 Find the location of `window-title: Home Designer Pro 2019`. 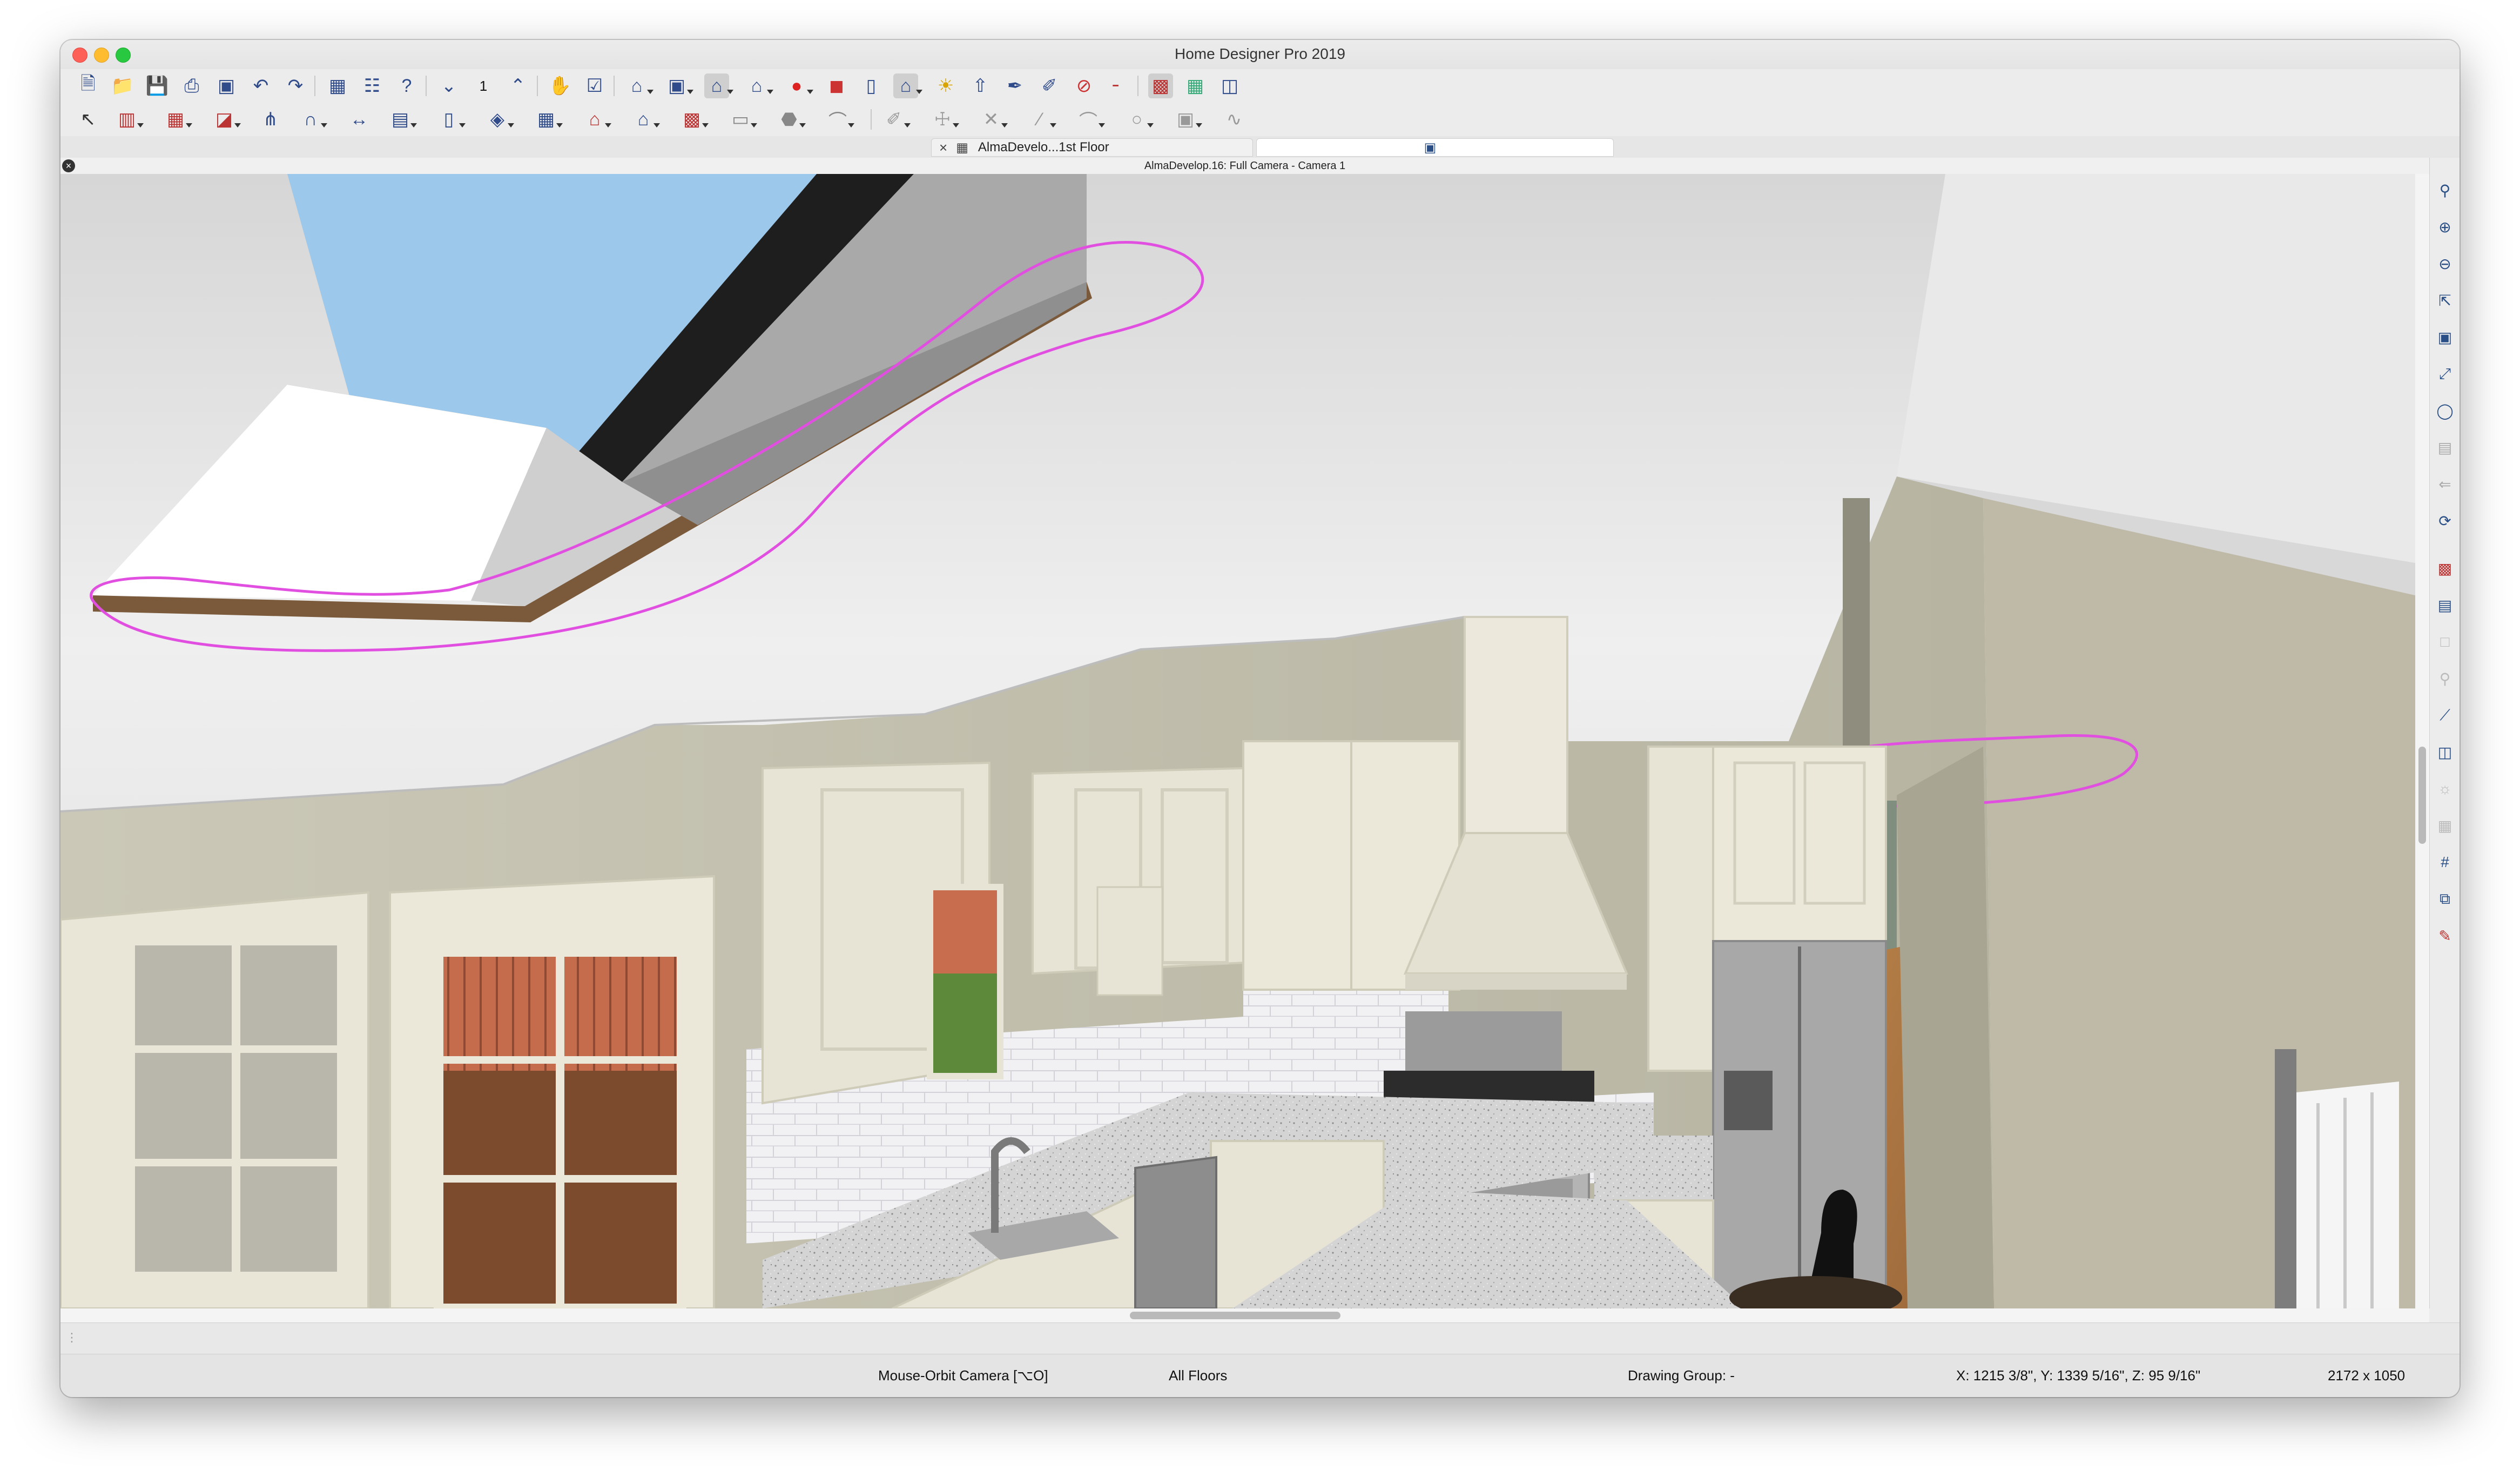

window-title: Home Designer Pro 2019 is located at coordinates (1260, 53).